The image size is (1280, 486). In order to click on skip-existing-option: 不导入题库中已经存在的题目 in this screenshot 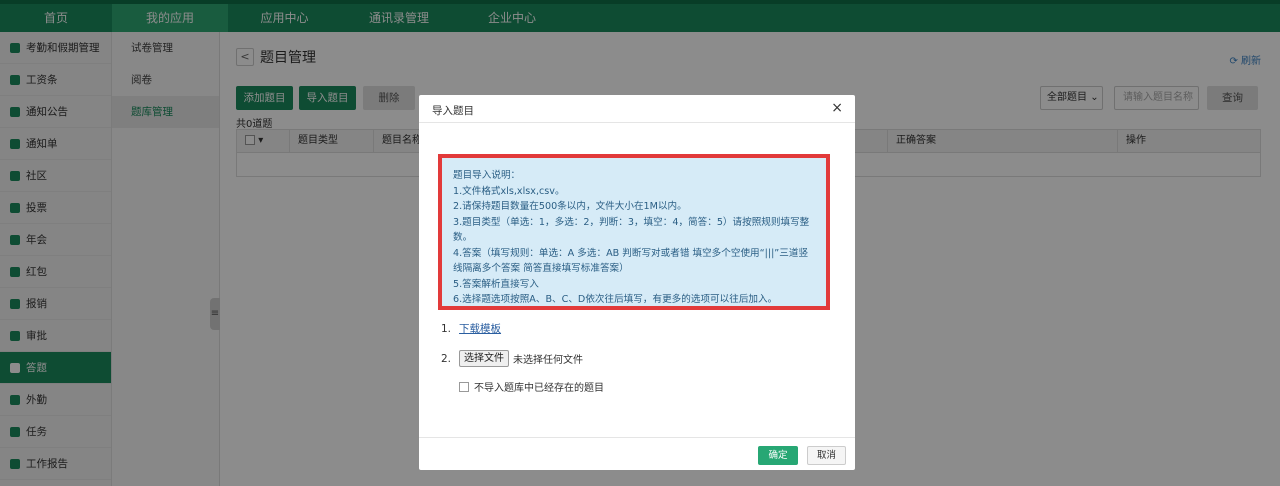, I will do `click(531, 386)`.